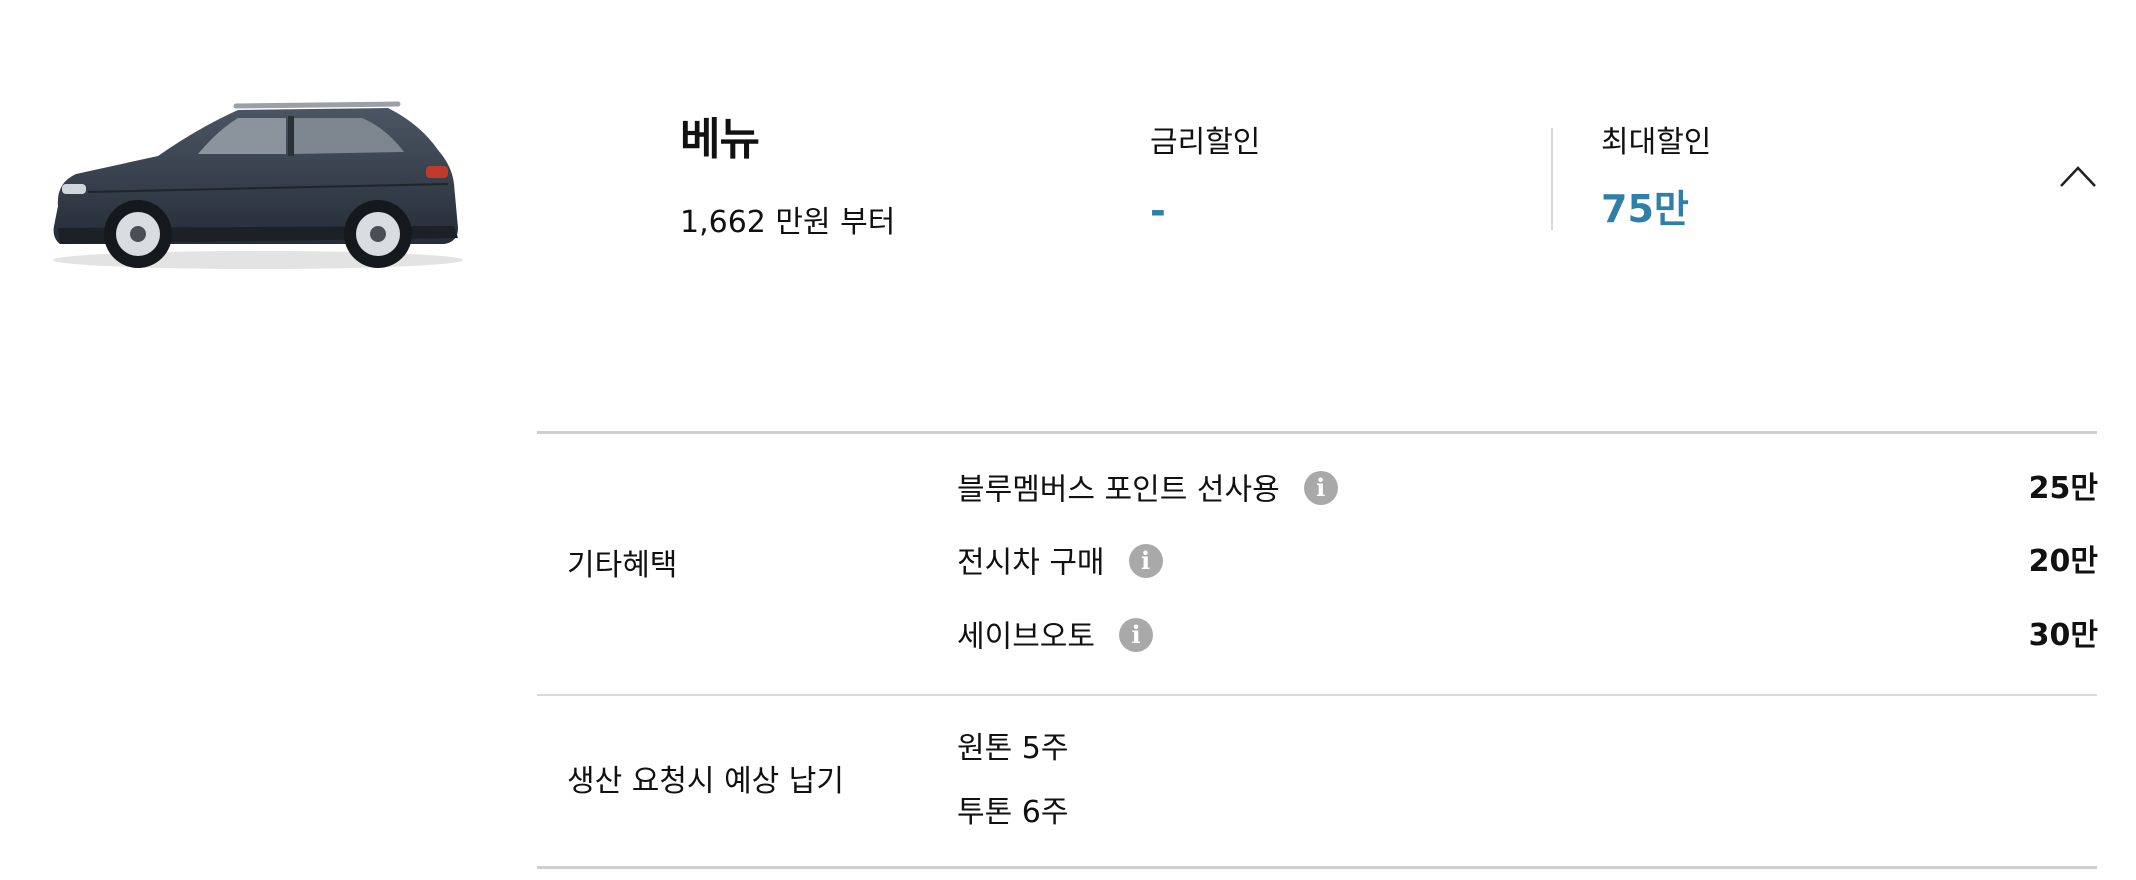 The width and height of the screenshot is (2136, 880). I want to click on benefit-amount: 25만, so click(2063, 488).